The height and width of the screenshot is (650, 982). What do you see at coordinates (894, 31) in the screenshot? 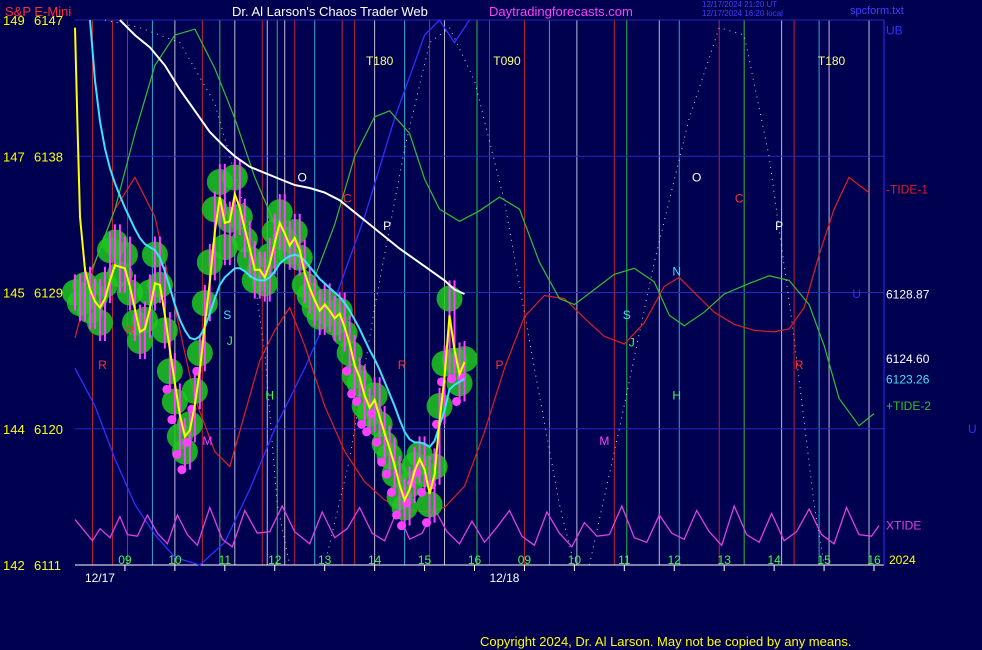
I see `right-axis-label: UB` at bounding box center [894, 31].